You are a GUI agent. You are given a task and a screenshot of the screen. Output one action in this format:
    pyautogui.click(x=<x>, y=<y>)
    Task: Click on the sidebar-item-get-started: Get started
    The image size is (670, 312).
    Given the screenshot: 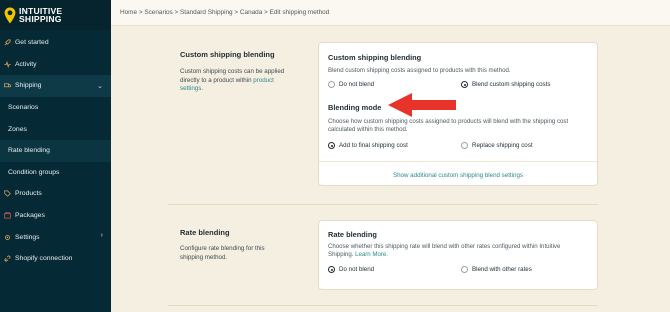 What is the action you would take?
    pyautogui.click(x=55, y=43)
    